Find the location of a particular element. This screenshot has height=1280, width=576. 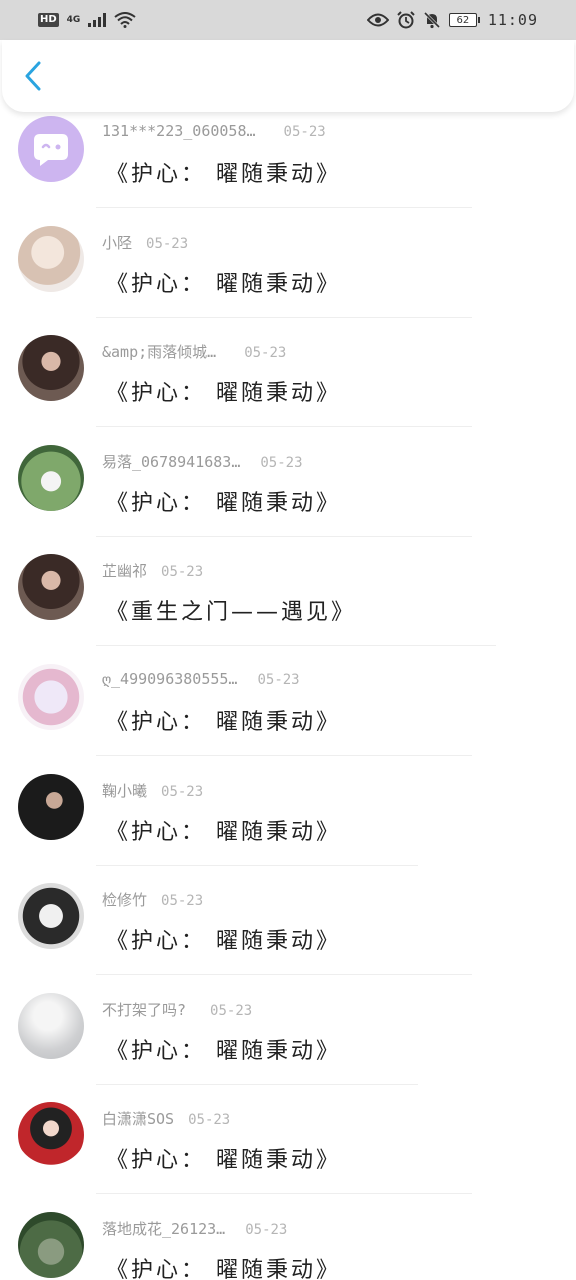

signal-icon is located at coordinates (97, 20).